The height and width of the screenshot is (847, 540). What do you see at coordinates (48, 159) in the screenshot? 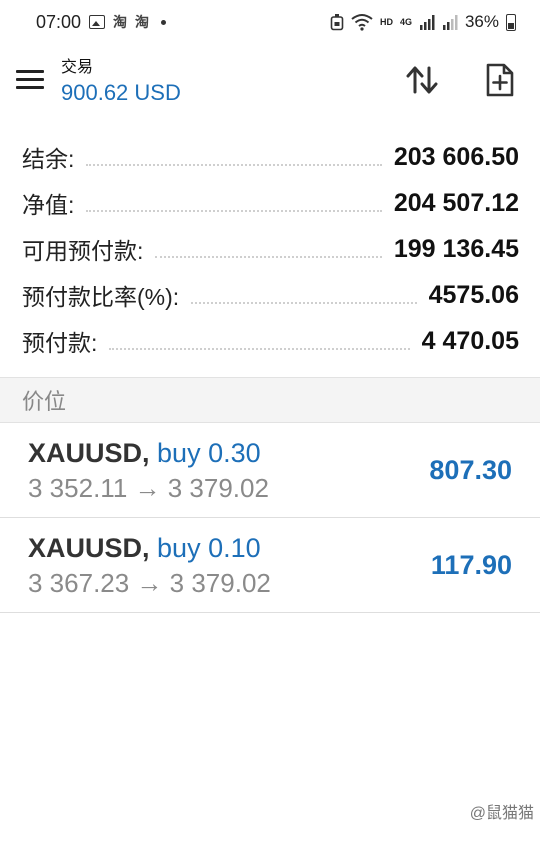
I see `summary-label: 结余:` at bounding box center [48, 159].